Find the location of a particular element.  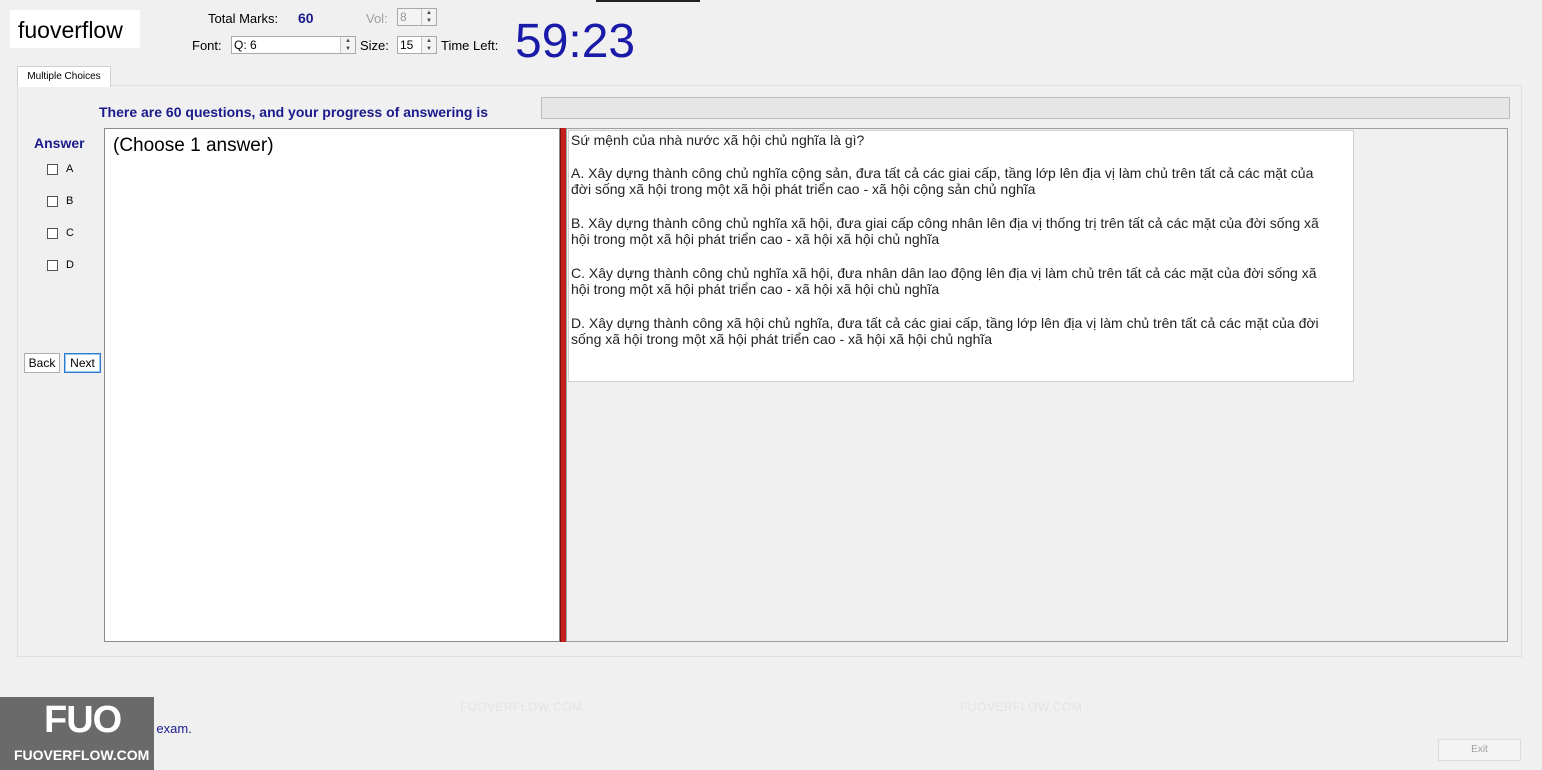

option-label: C is located at coordinates (70, 233).